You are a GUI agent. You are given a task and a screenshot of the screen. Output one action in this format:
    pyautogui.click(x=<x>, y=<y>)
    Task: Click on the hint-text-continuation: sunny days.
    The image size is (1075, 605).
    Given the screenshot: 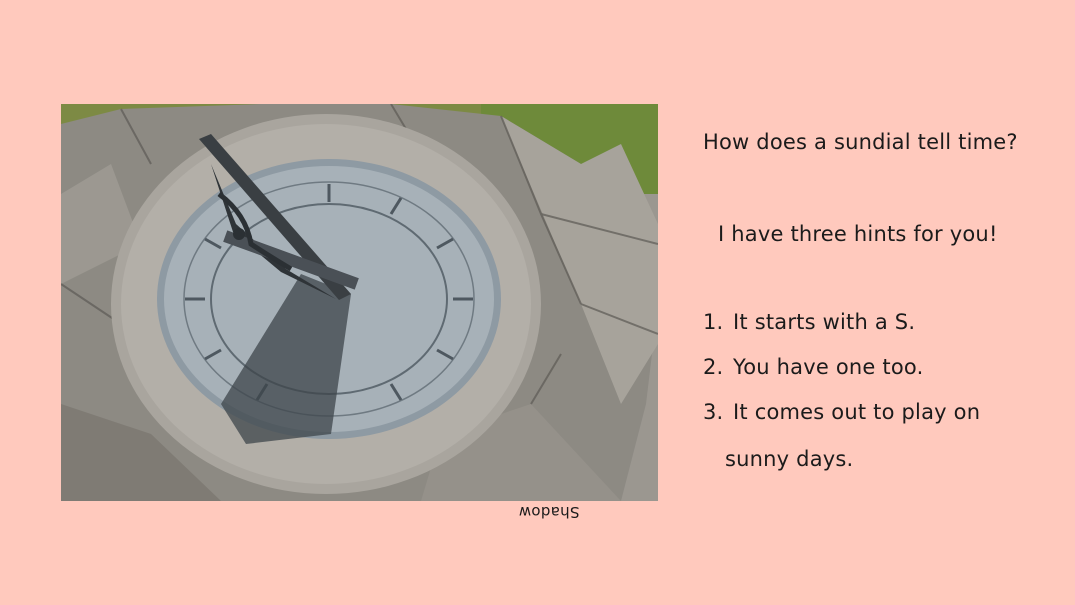 What is the action you would take?
    pyautogui.click(x=789, y=459)
    